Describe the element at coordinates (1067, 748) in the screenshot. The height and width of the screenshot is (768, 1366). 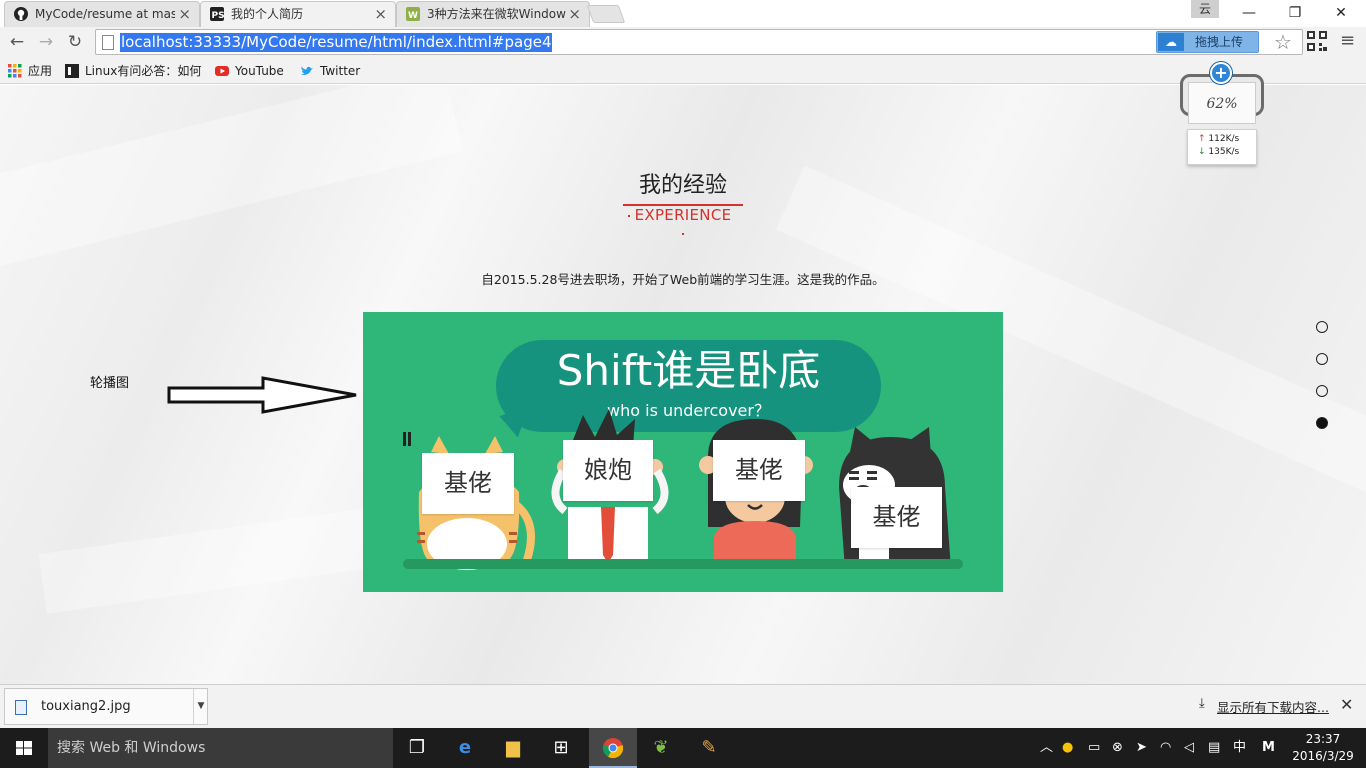
I see `tray-app-icon: ●` at that location.